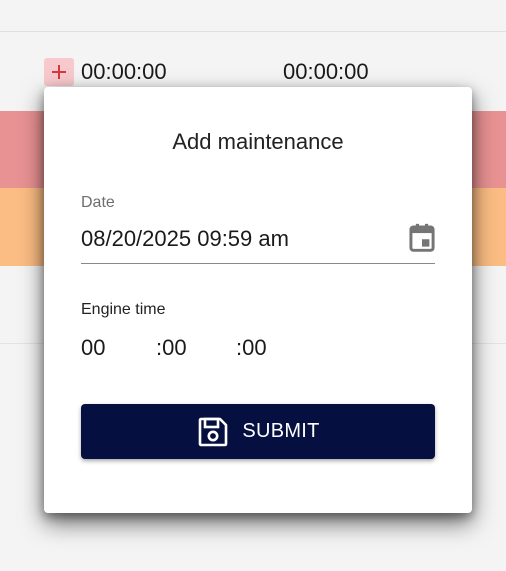 Image resolution: width=506 pixels, height=571 pixels. I want to click on date-value: 08/20/2025 09:59 am, so click(185, 239).